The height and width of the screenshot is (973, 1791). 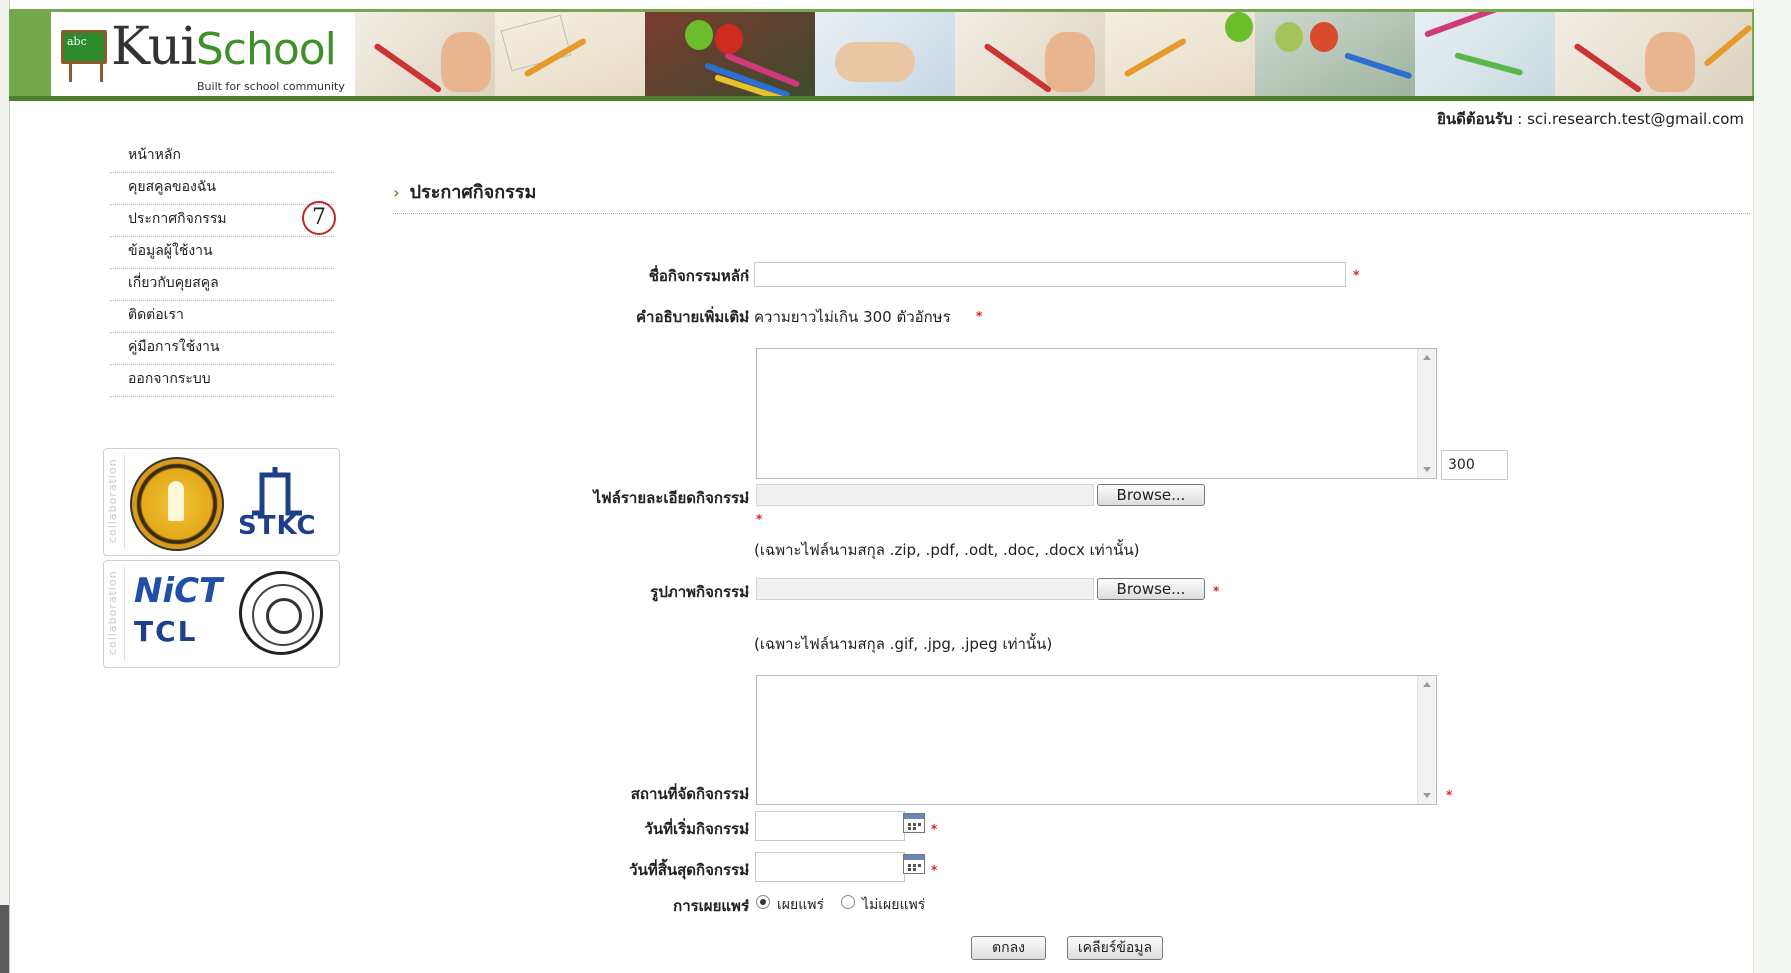 What do you see at coordinates (1772, 486) in the screenshot?
I see `window-frame-right` at bounding box center [1772, 486].